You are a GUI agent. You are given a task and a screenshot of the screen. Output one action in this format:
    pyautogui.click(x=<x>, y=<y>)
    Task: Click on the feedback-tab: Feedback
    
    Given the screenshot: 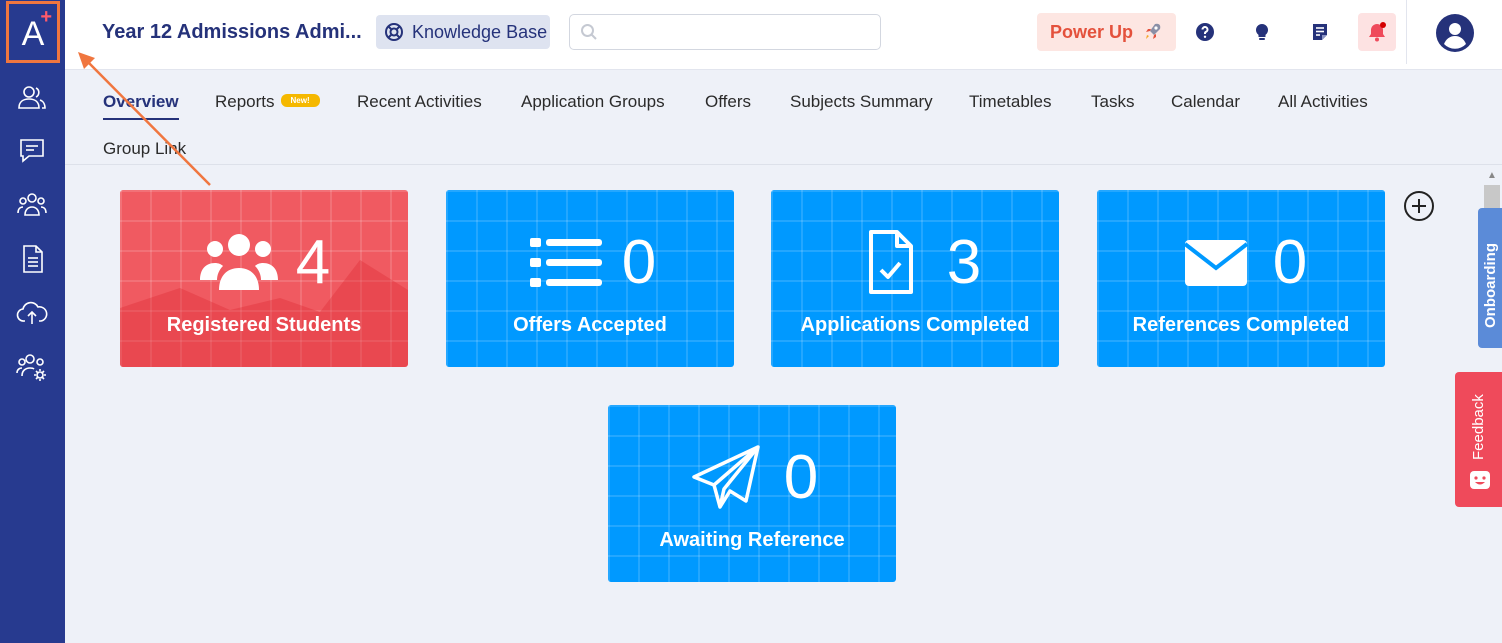 What is the action you would take?
    pyautogui.click(x=1478, y=439)
    